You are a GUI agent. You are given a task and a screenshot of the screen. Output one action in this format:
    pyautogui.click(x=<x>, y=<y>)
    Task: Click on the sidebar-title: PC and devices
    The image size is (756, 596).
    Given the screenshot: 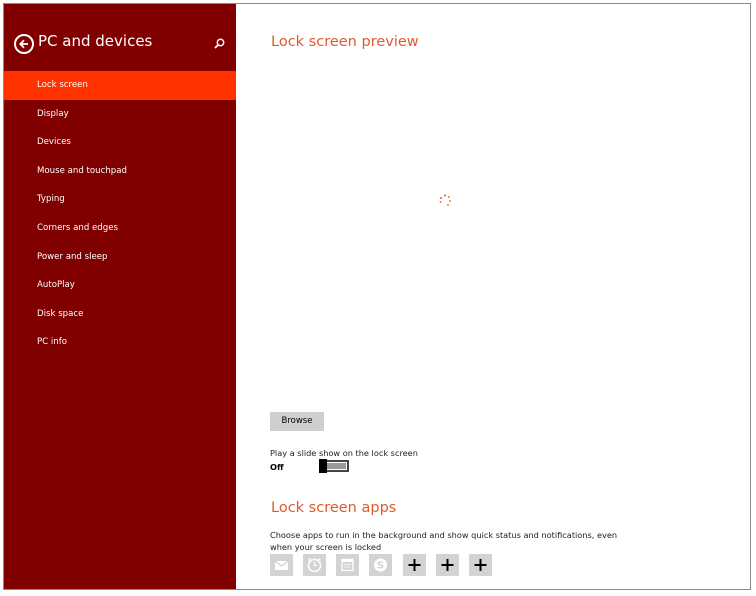 What is the action you would take?
    pyautogui.click(x=95, y=41)
    